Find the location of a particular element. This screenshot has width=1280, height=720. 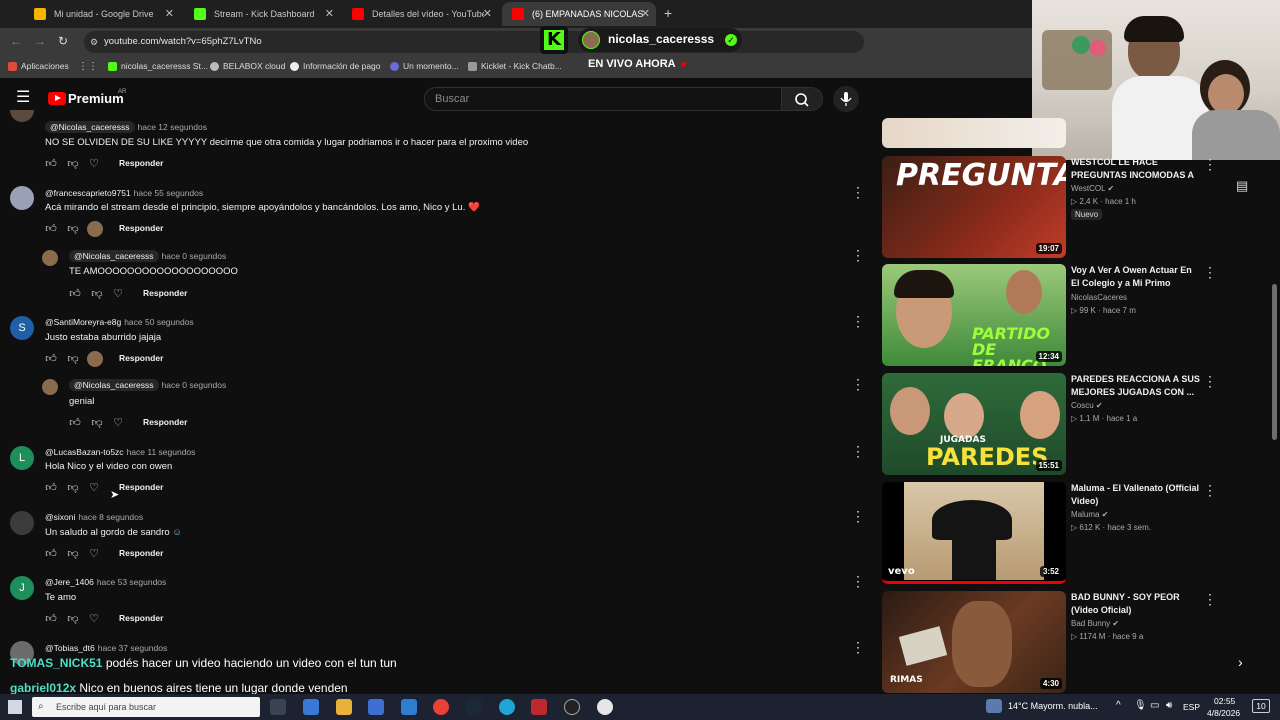

channel-name: WestCOL ✔ is located at coordinates (1092, 188).